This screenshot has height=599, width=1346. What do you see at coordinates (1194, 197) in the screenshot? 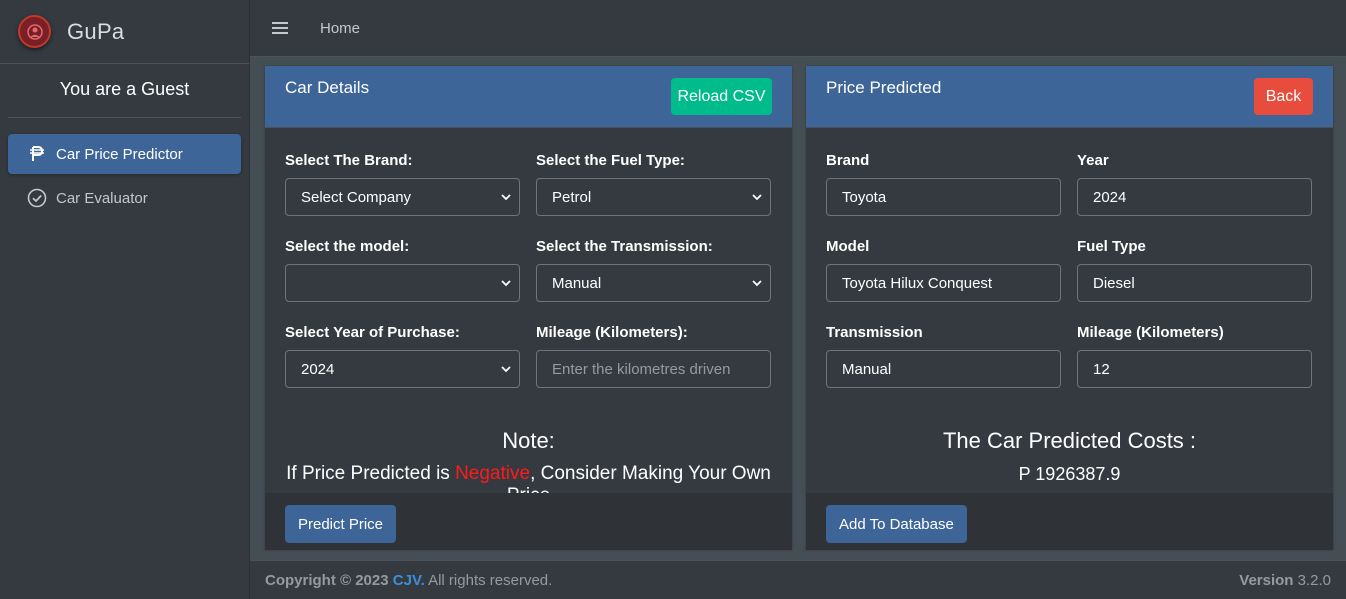
I see `year-field: 2024` at bounding box center [1194, 197].